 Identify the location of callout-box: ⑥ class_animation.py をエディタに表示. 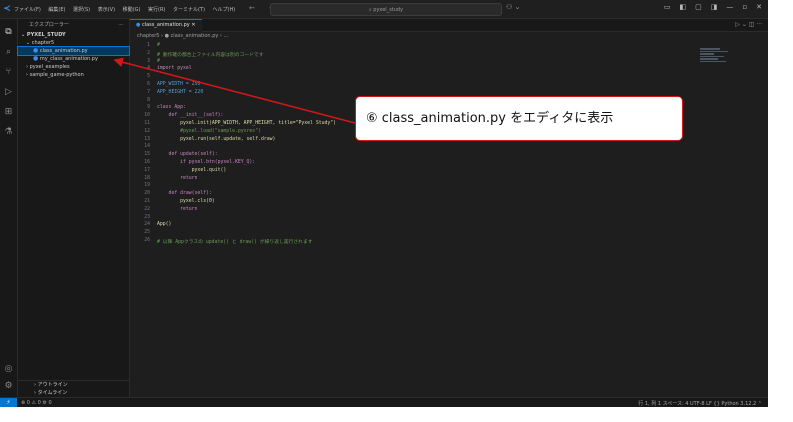
(519, 118).